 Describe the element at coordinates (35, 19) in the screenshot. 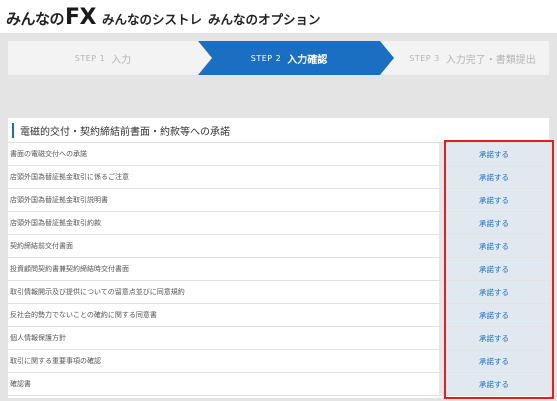

I see `fx-logo-prefix: みんなの` at that location.